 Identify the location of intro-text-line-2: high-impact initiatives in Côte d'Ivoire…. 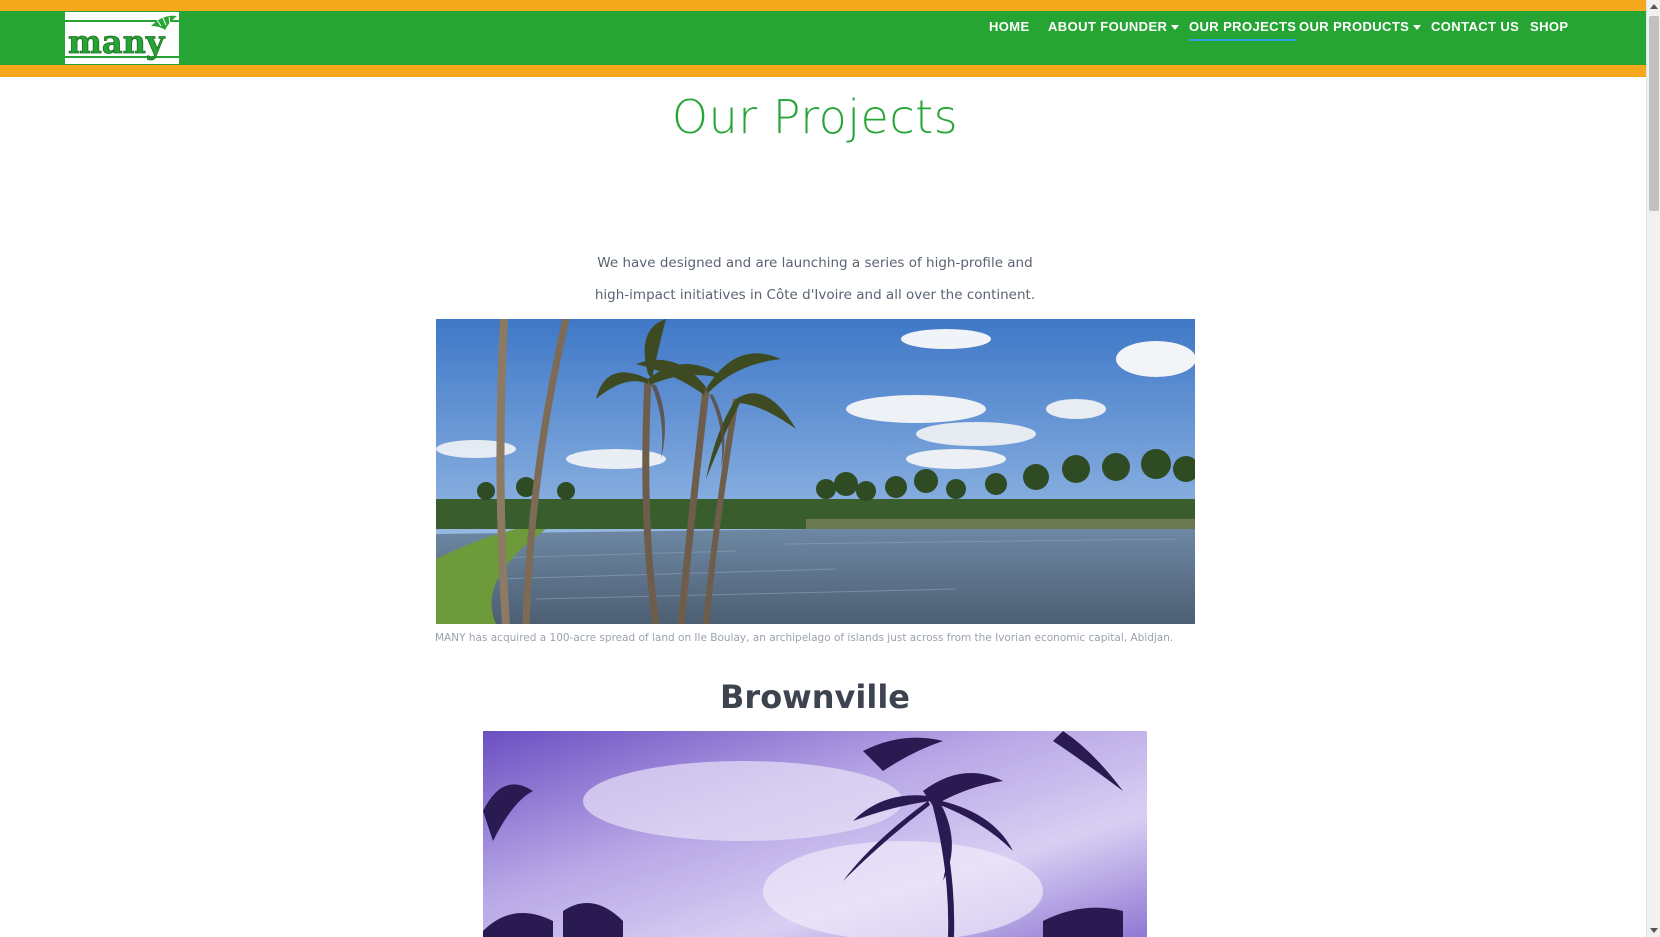
(815, 295).